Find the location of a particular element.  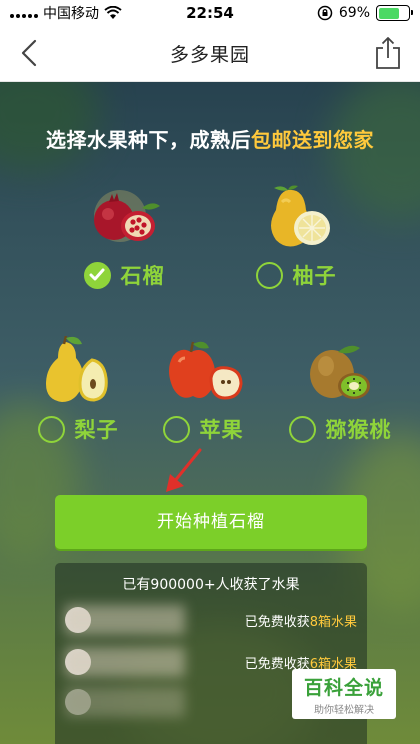

radio-checked is located at coordinates (97, 275).